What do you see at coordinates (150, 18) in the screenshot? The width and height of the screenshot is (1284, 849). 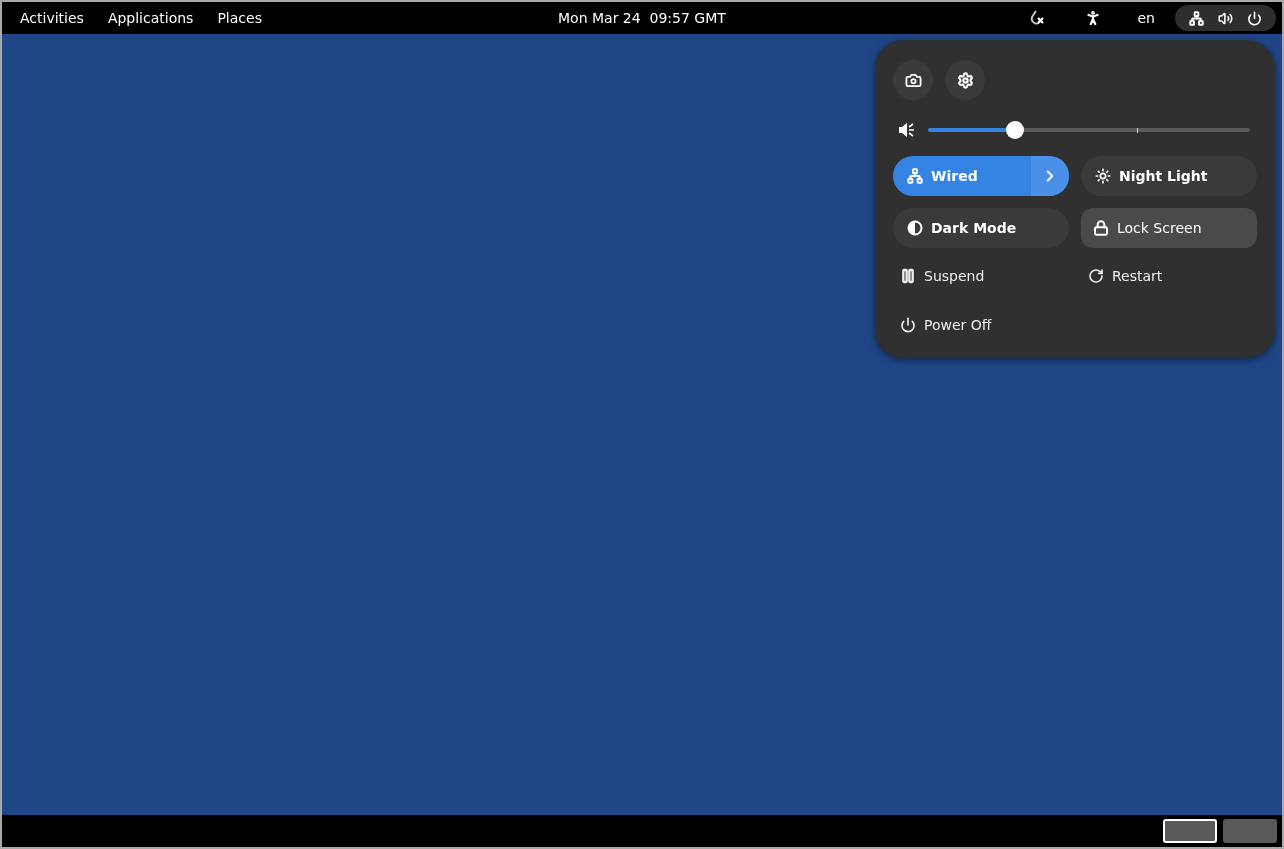 I see `top-bar-menu: Applications` at bounding box center [150, 18].